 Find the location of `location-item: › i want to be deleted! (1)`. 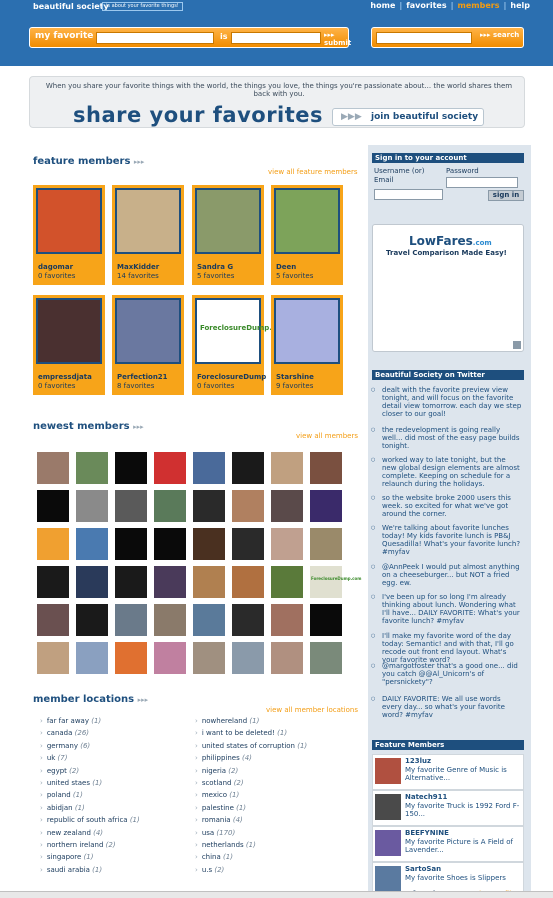

location-item: › i want to be deleted! (1) is located at coordinates (241, 733).